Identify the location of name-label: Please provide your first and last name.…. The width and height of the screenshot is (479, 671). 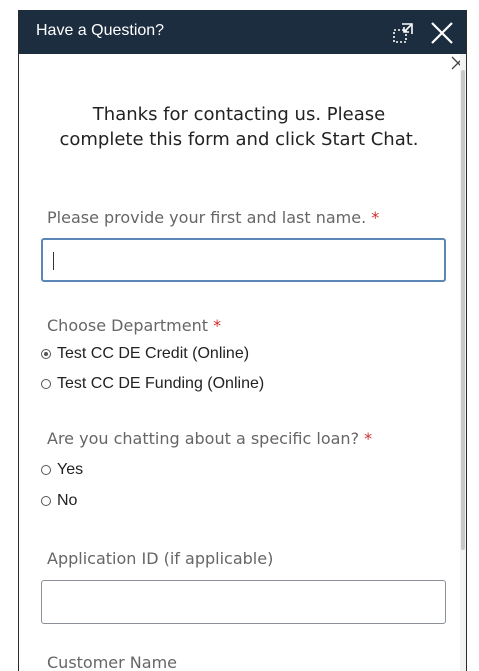
(213, 217).